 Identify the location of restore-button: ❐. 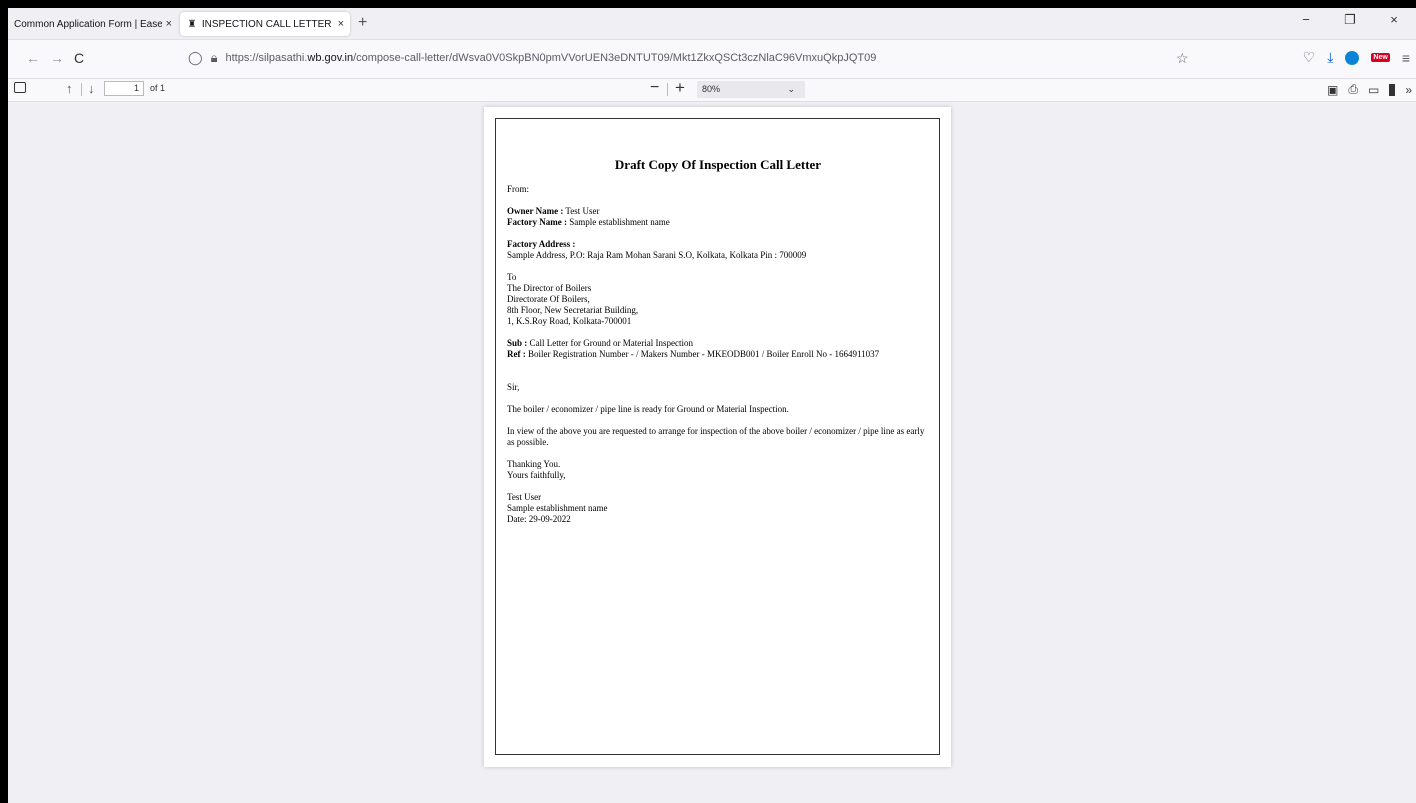
(1350, 20).